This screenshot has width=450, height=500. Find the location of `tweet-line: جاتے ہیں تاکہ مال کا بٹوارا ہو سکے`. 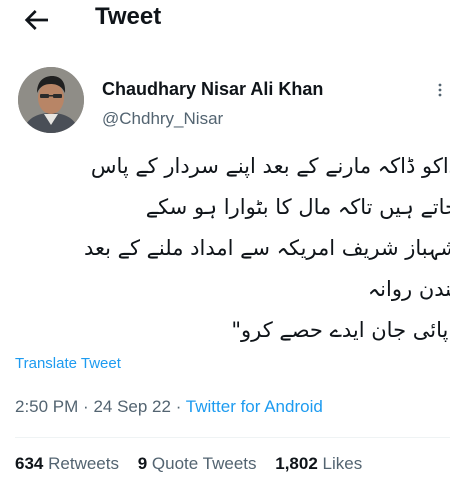

tweet-line: جاتے ہیں تاکہ مال کا بٹوارا ہو سکے is located at coordinates (297, 207).